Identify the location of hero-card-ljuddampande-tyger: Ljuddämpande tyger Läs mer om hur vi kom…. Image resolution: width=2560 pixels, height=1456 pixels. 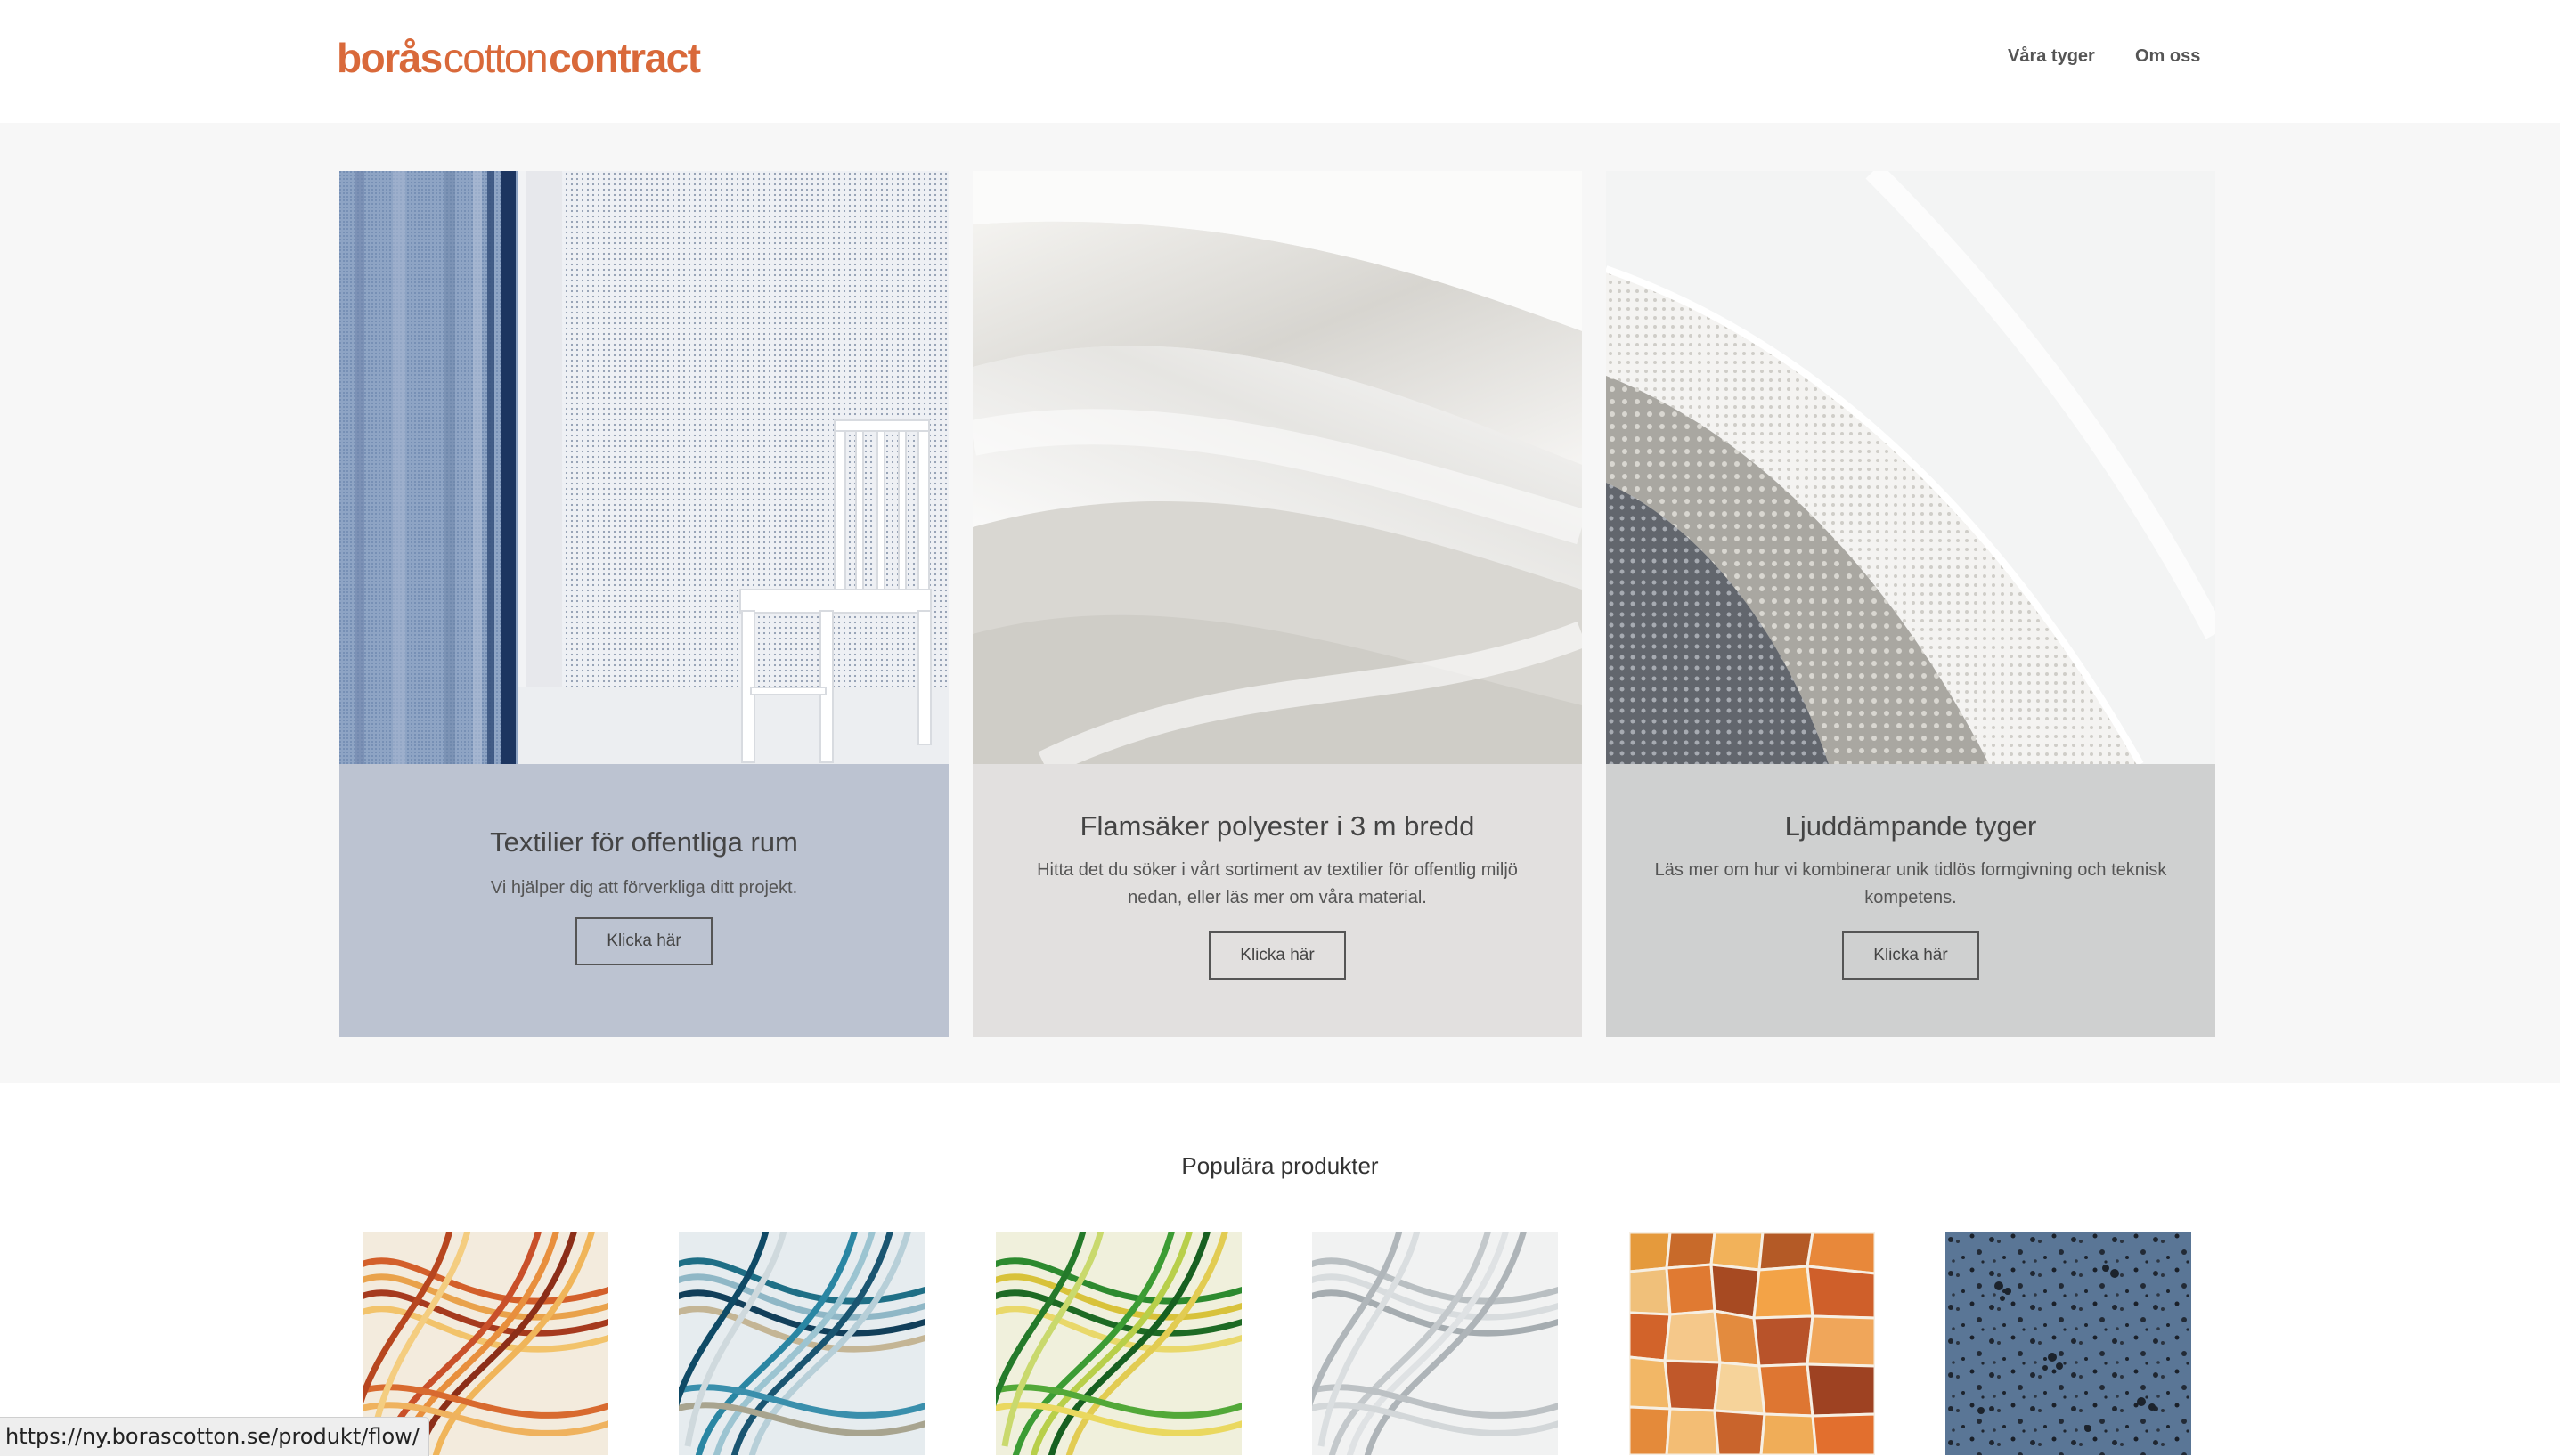
(1910, 604).